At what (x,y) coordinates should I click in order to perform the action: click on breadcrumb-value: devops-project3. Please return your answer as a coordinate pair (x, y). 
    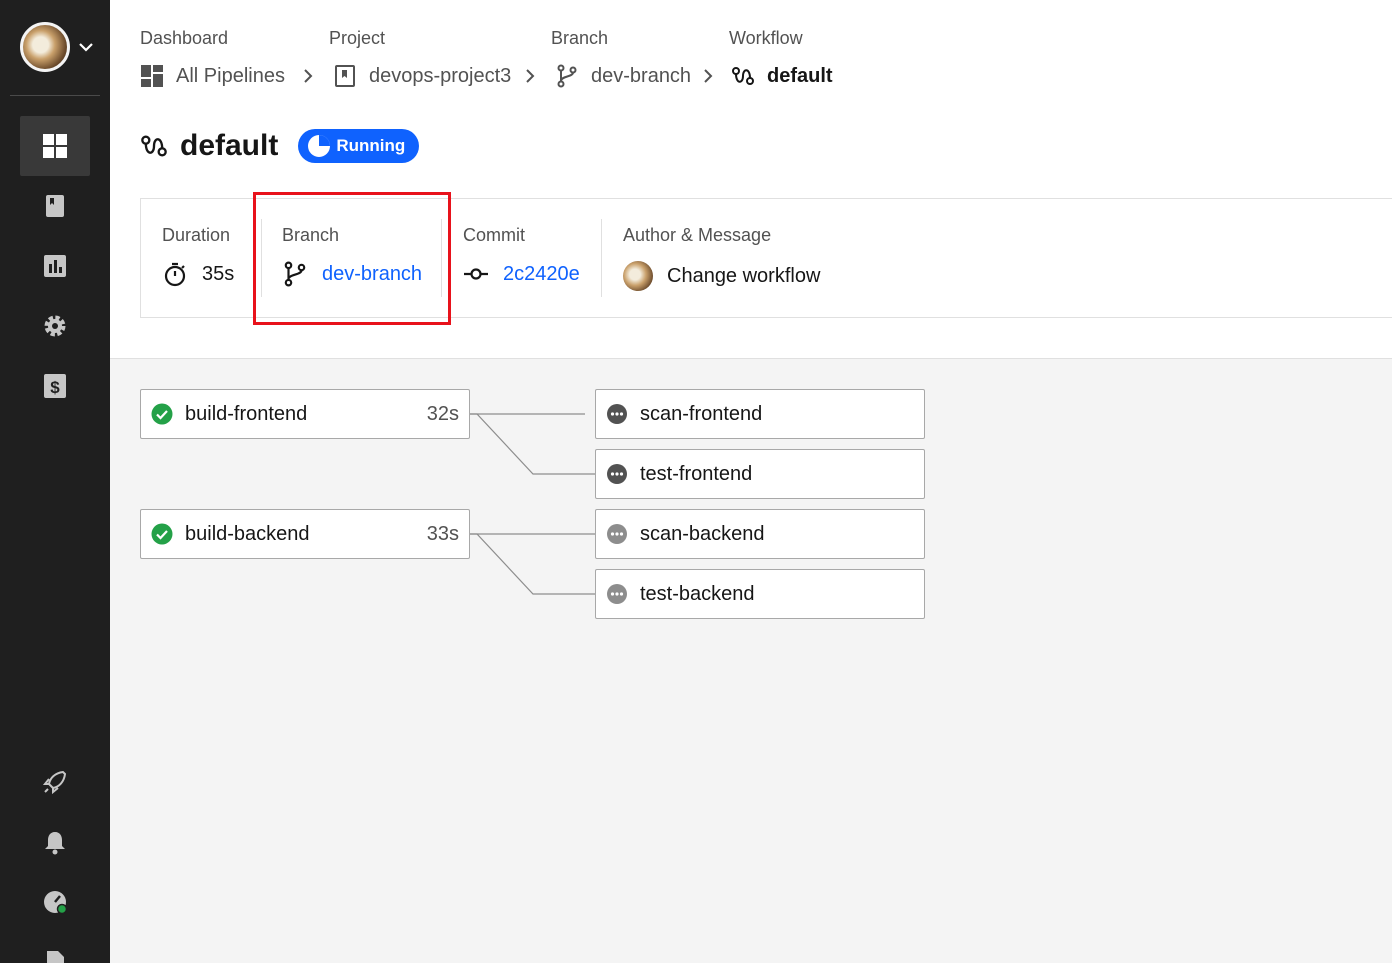
    Looking at the image, I should click on (440, 75).